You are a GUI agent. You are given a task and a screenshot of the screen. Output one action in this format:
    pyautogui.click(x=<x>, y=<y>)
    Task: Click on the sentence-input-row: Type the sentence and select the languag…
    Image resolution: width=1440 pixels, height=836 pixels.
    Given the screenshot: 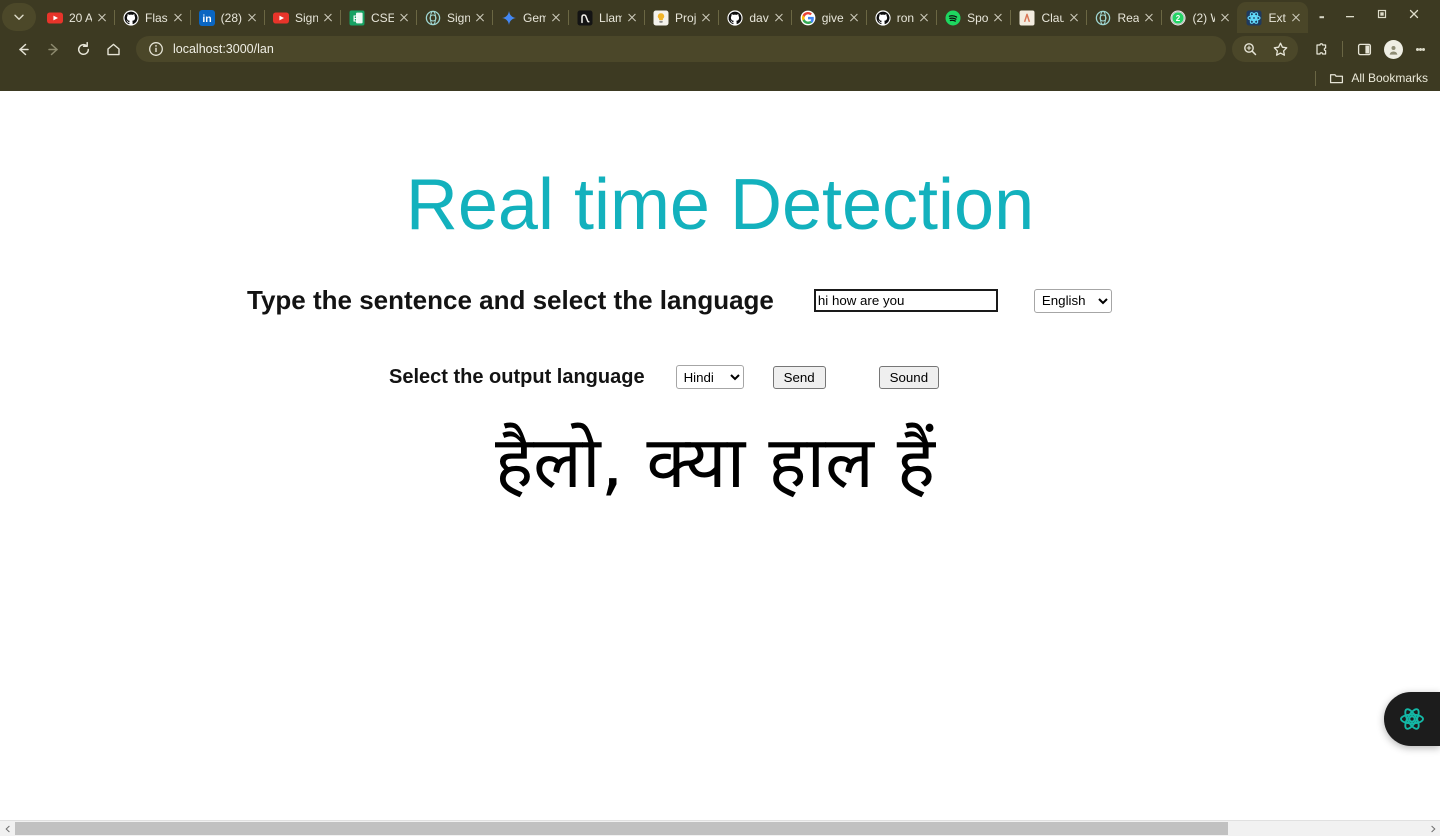 What is the action you would take?
    pyautogui.click(x=720, y=300)
    